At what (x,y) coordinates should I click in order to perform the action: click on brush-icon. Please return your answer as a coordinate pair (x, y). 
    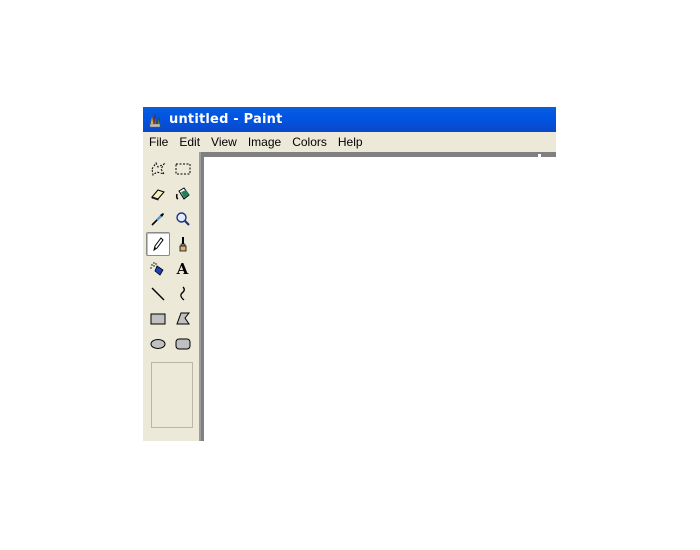
    Looking at the image, I should click on (183, 244).